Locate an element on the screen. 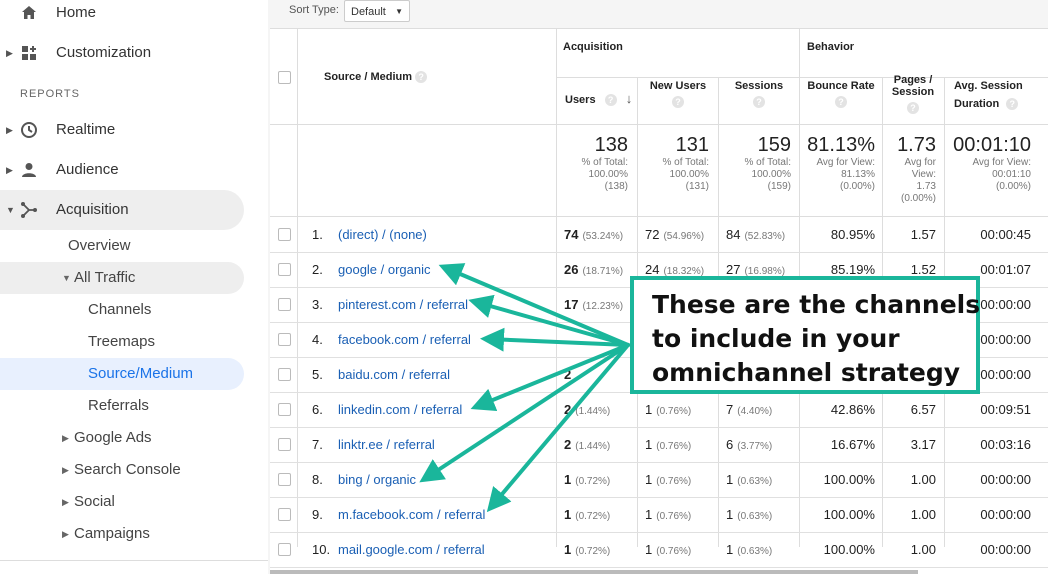 The image size is (1048, 575). clock-icon is located at coordinates (29, 130).